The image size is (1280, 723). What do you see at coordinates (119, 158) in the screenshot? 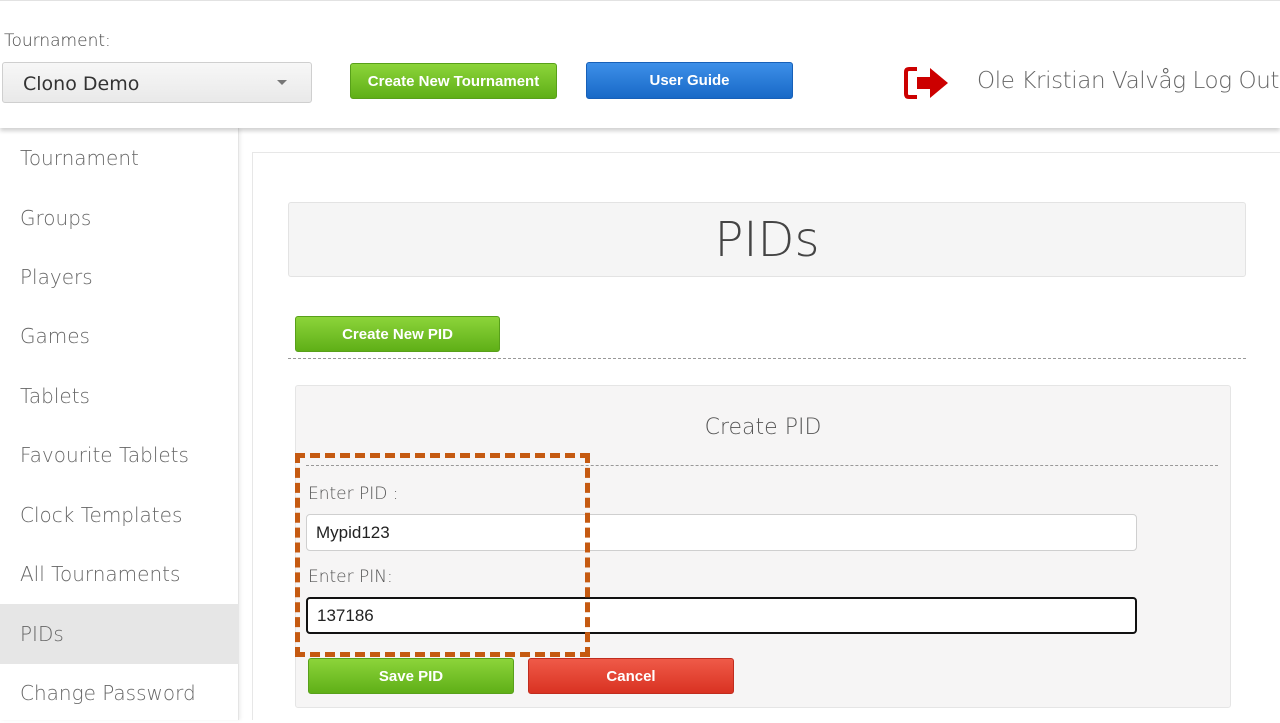
I see `sidebar-item-tournament: Tournament` at bounding box center [119, 158].